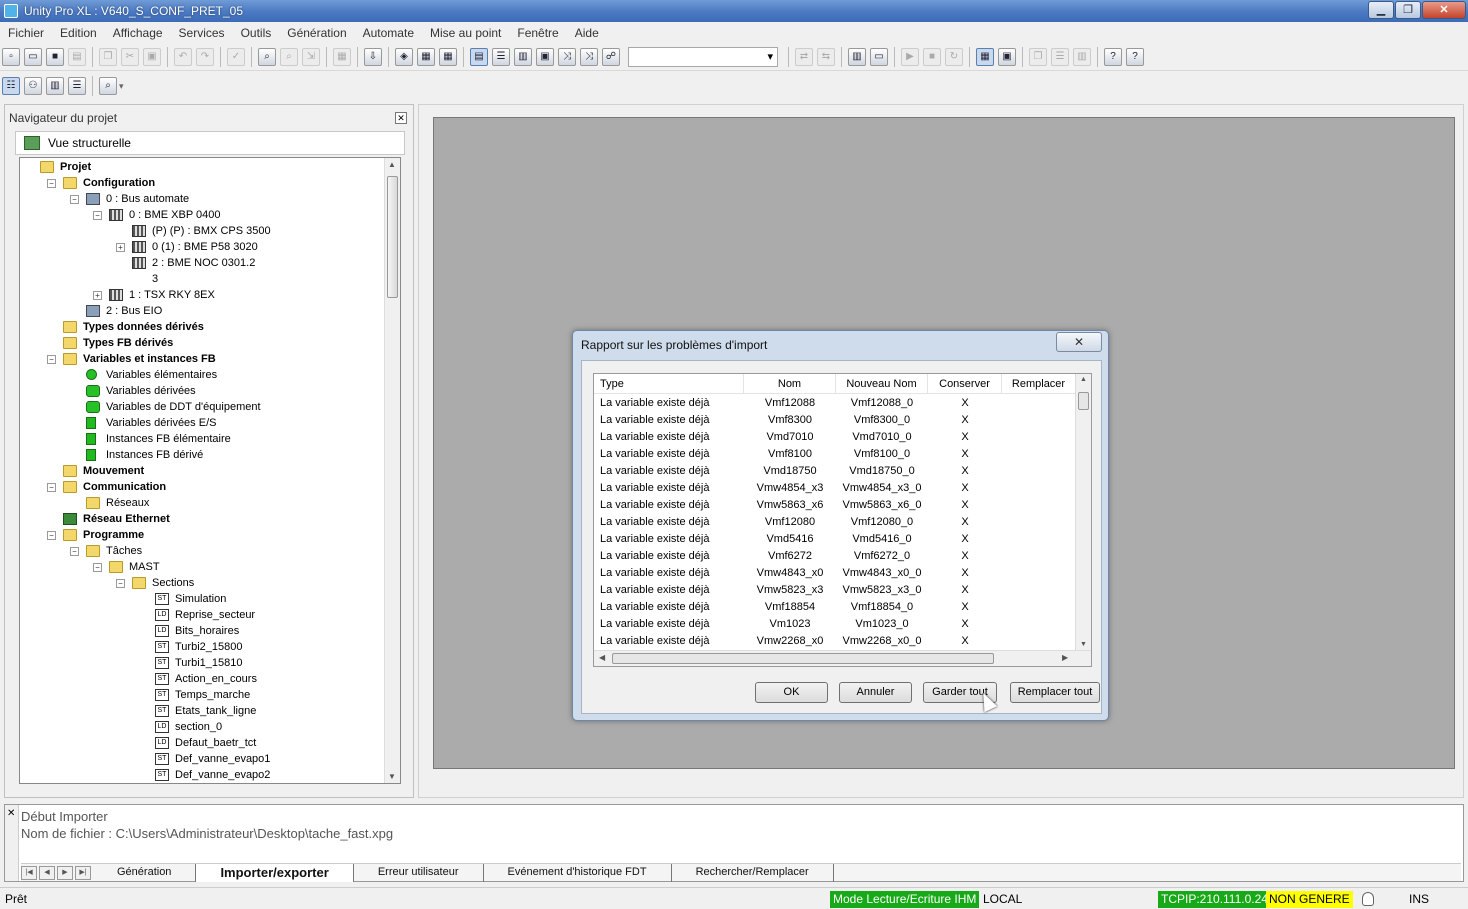  What do you see at coordinates (78, 33) in the screenshot?
I see `menu-item: Edition` at bounding box center [78, 33].